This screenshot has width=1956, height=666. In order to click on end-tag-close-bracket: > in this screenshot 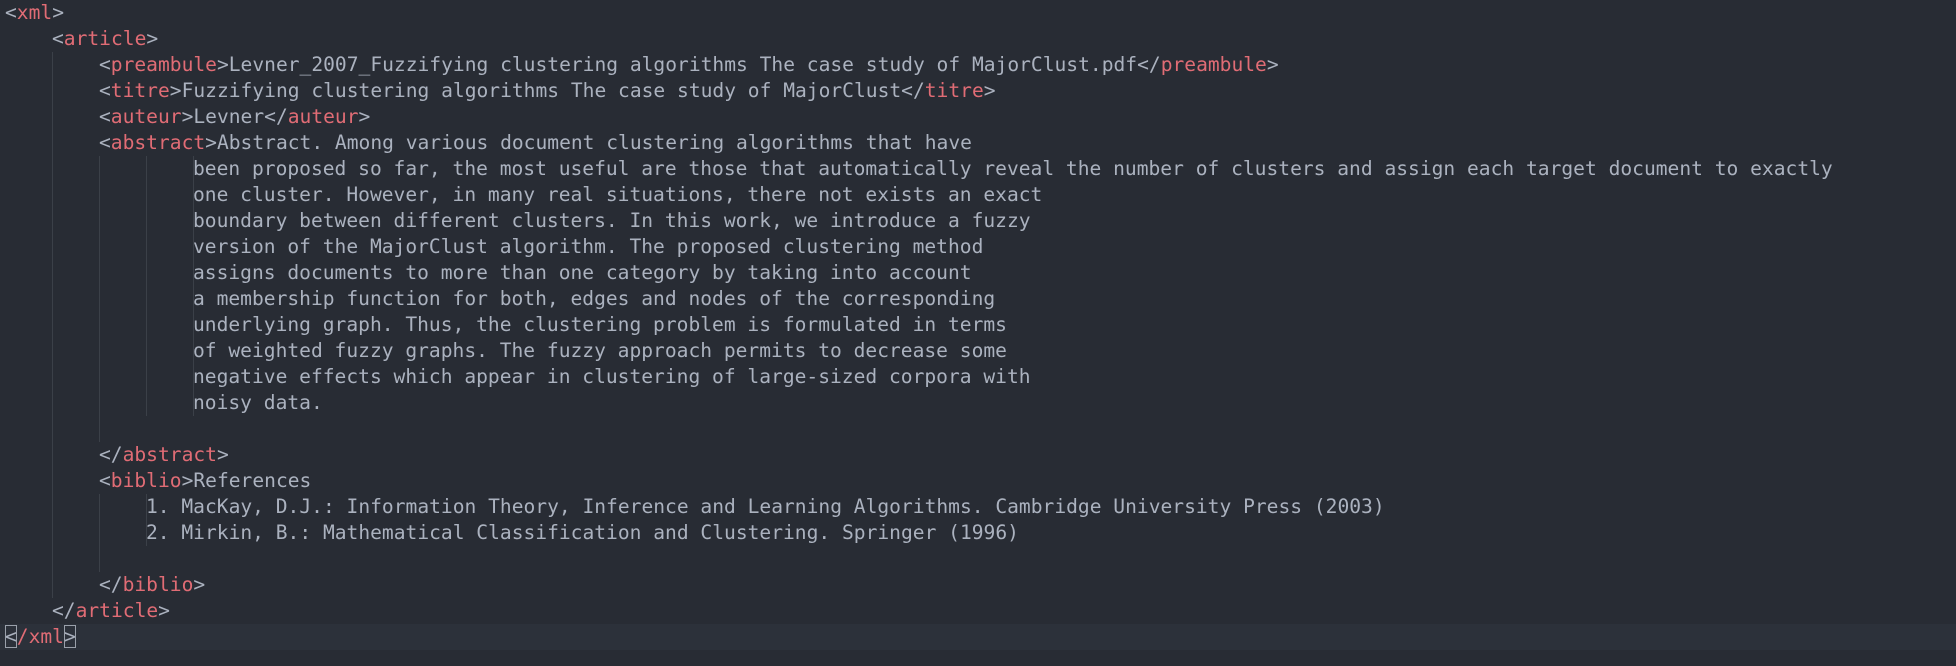, I will do `click(1272, 64)`.